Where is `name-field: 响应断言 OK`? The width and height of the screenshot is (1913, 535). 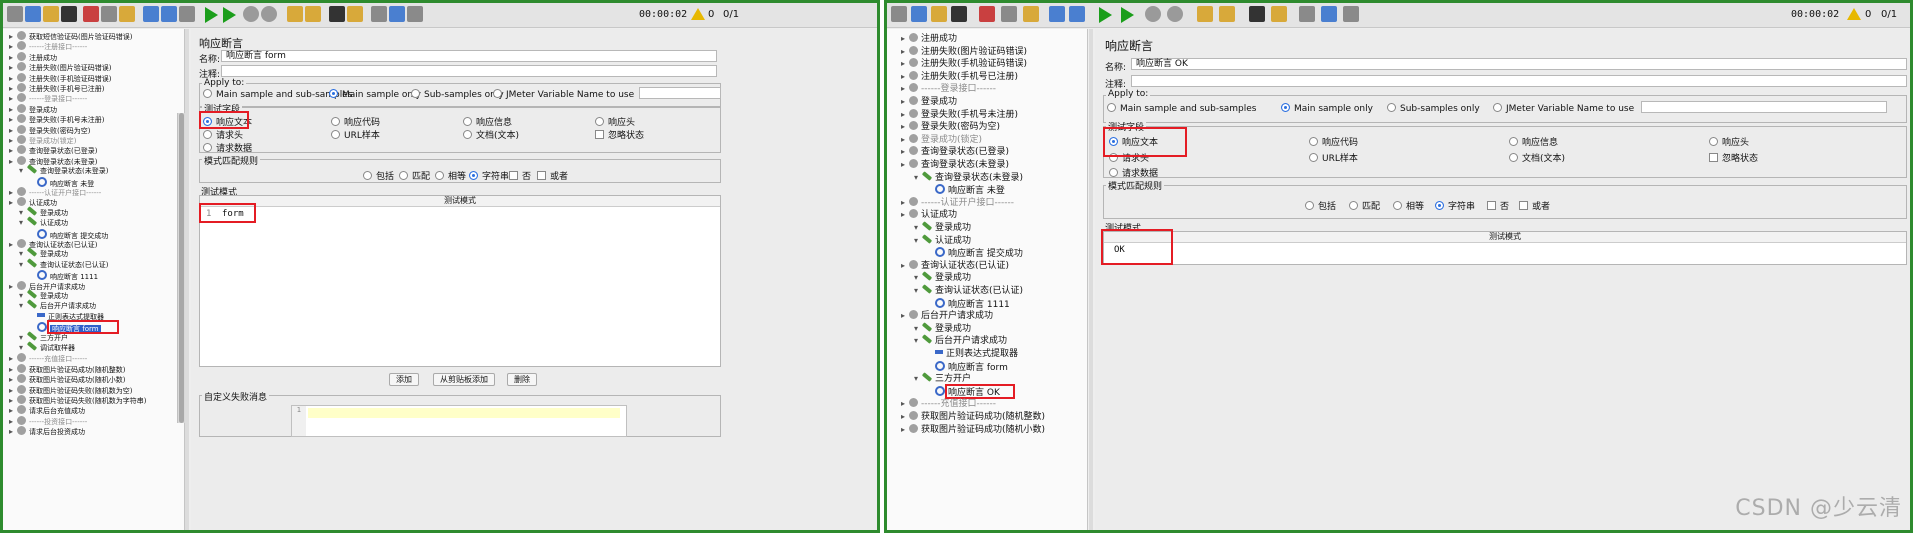
name-field: 响应断言 OK is located at coordinates (1519, 64).